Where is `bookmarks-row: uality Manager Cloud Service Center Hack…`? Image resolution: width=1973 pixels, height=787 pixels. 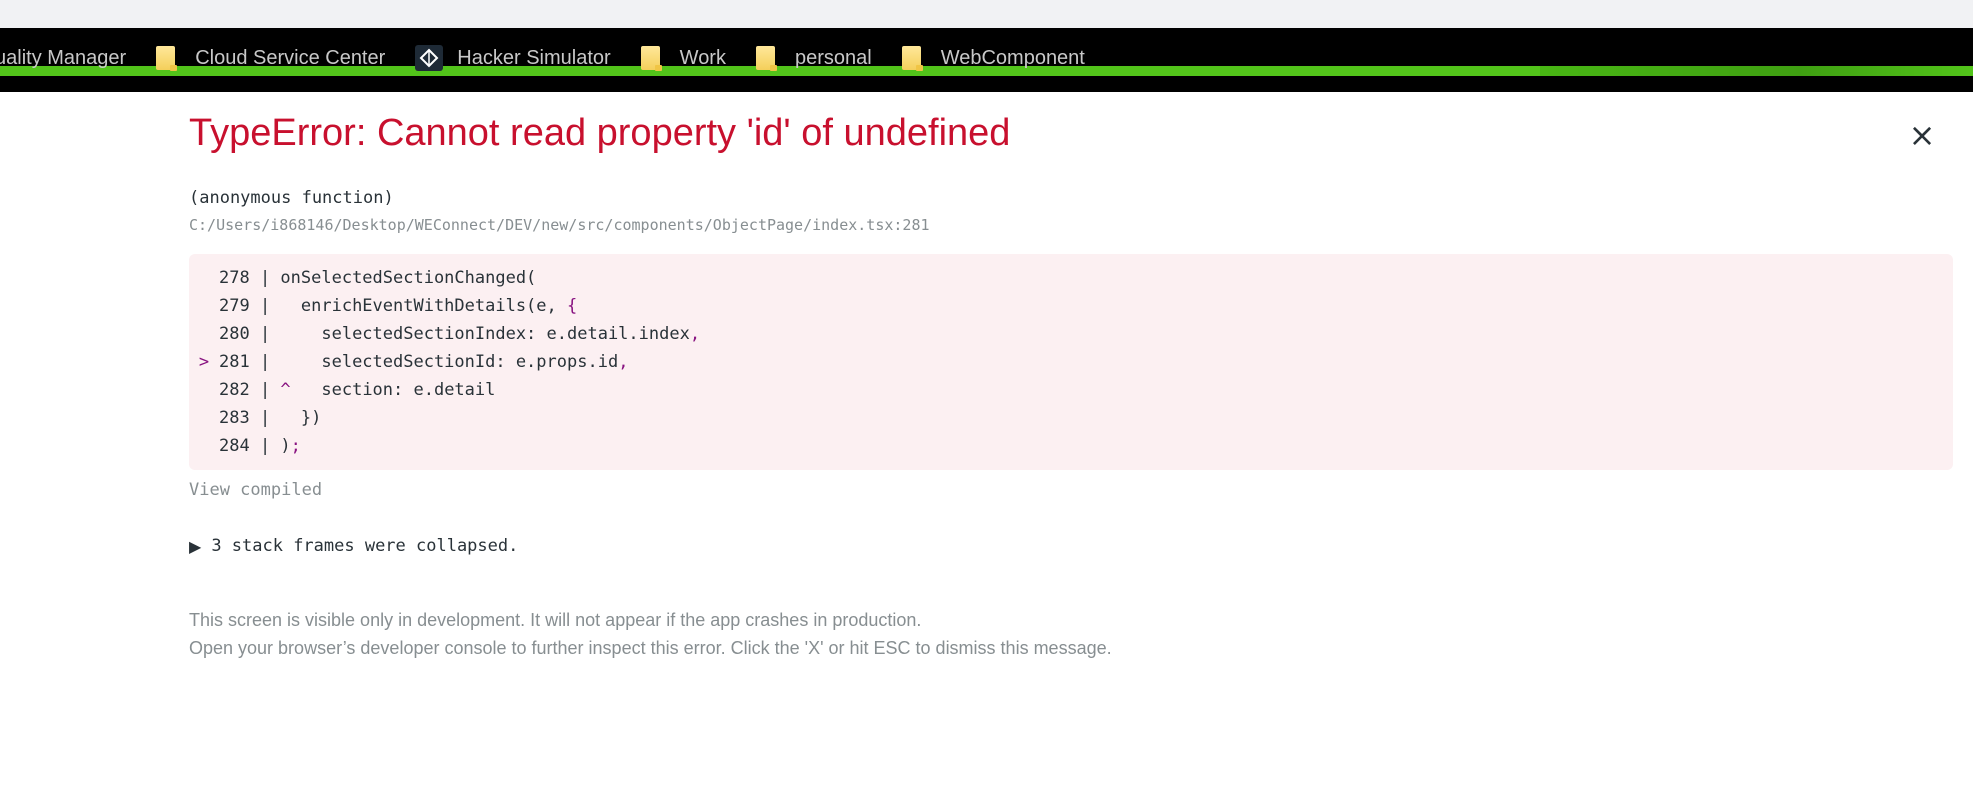
bookmarks-row: uality Manager Cloud Service Center Hack… is located at coordinates (557, 58).